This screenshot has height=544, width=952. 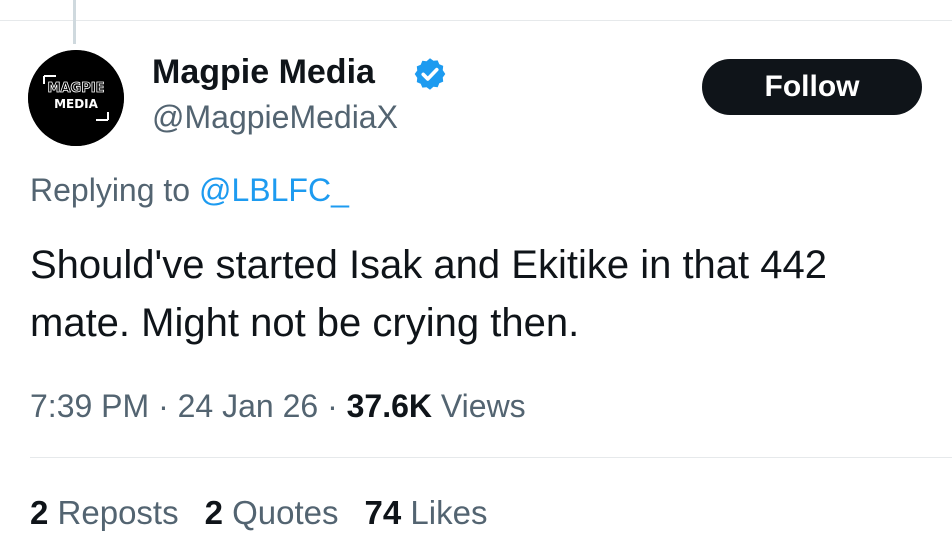 I want to click on author-display-name: Magpie Media, so click(x=263, y=72).